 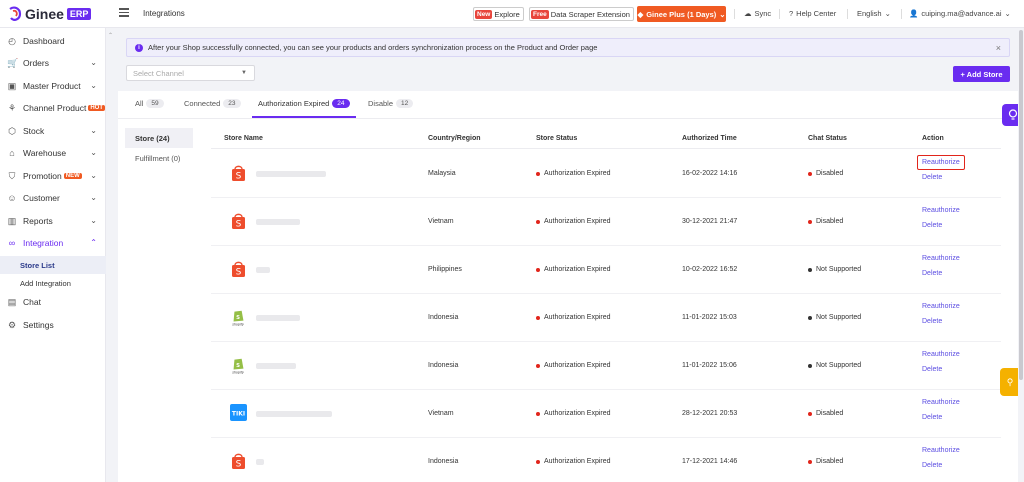 I want to click on chat-status-text: Not Supported, so click(x=839, y=269).